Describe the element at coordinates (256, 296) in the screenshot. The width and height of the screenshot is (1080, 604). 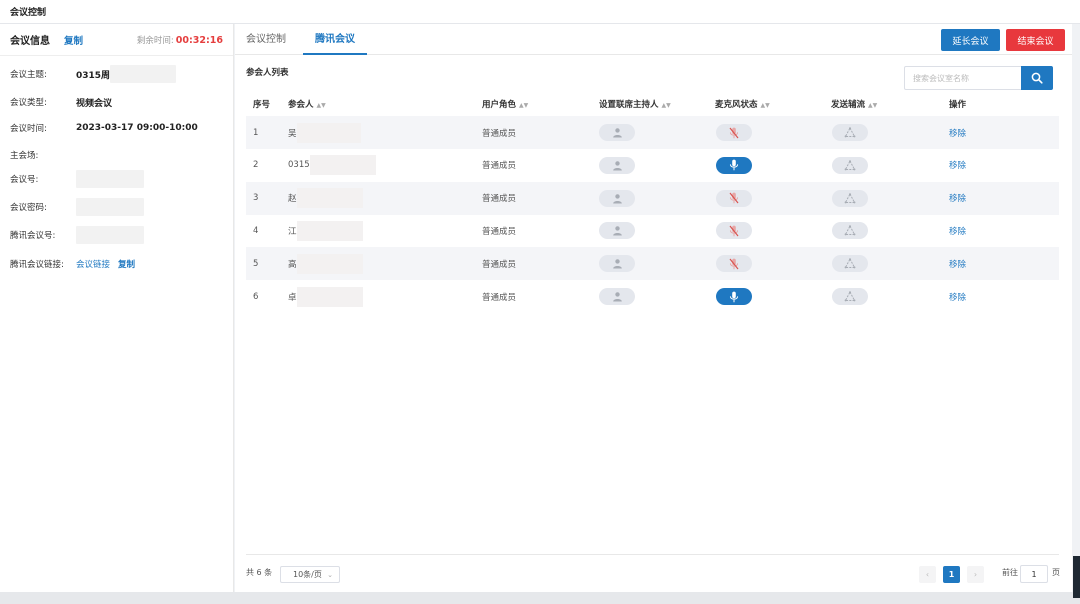
I see `cell-text: 6` at that location.